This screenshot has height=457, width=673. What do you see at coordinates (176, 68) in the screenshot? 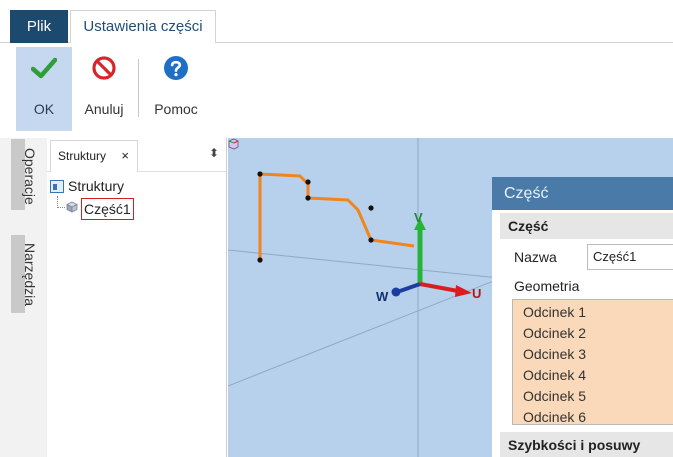
I see `question-icon` at bounding box center [176, 68].